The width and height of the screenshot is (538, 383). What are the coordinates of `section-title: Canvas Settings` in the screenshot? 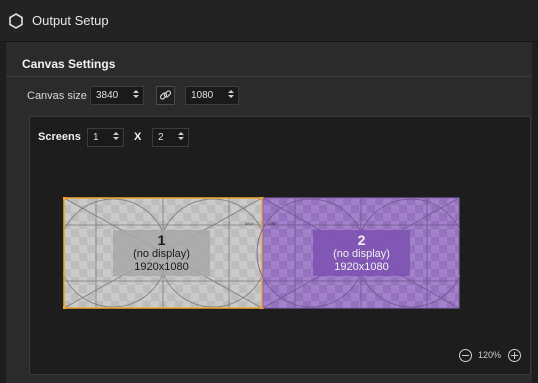 It's located at (69, 64).